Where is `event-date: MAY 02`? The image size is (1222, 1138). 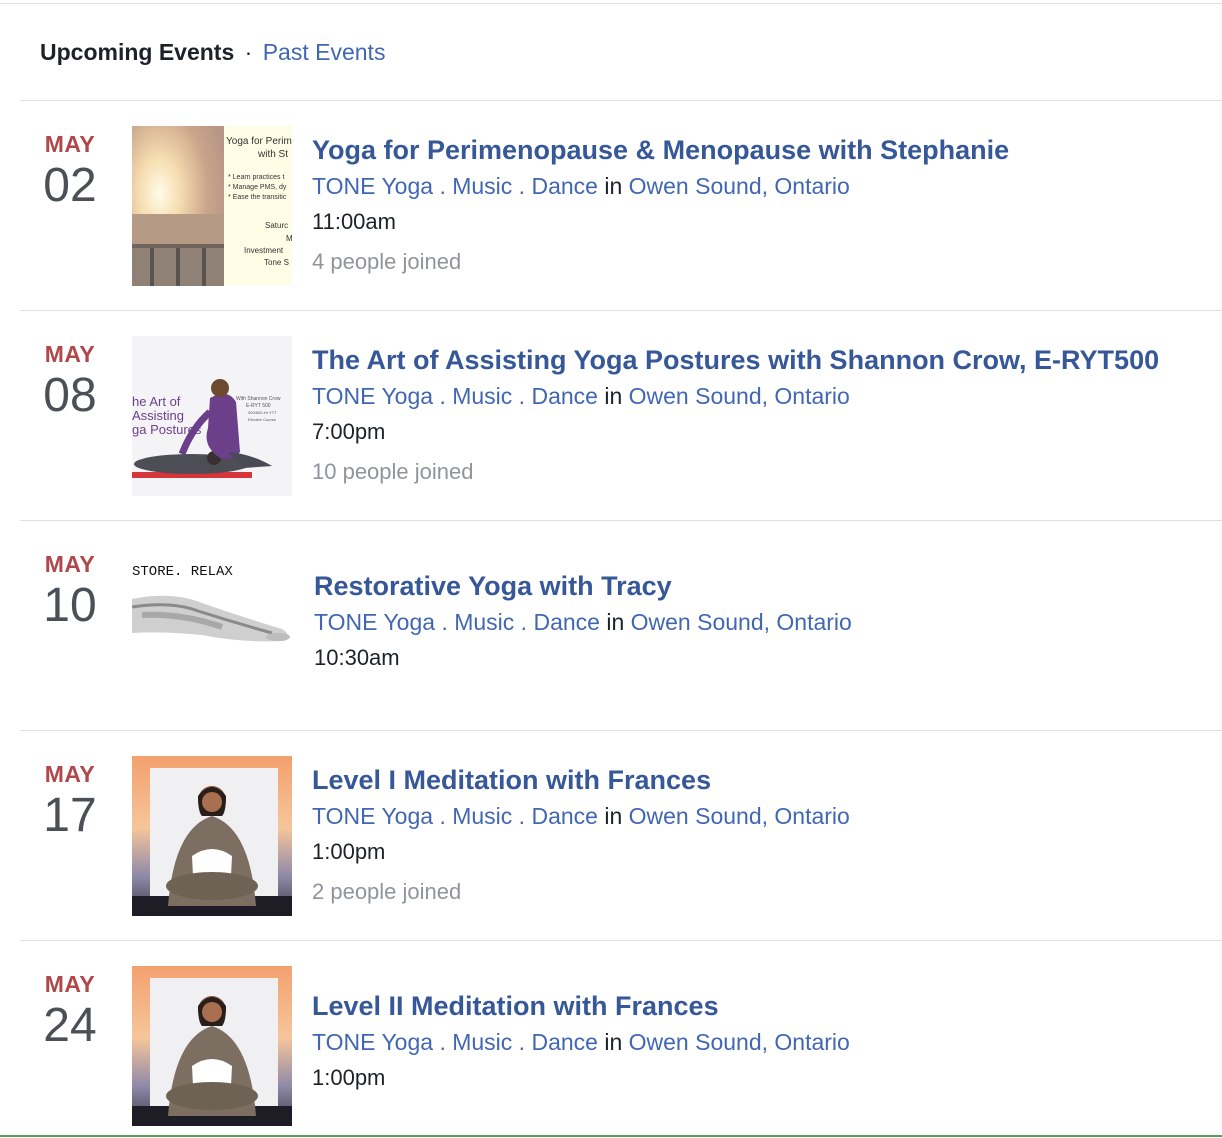
event-date: MAY 02 is located at coordinates (70, 173).